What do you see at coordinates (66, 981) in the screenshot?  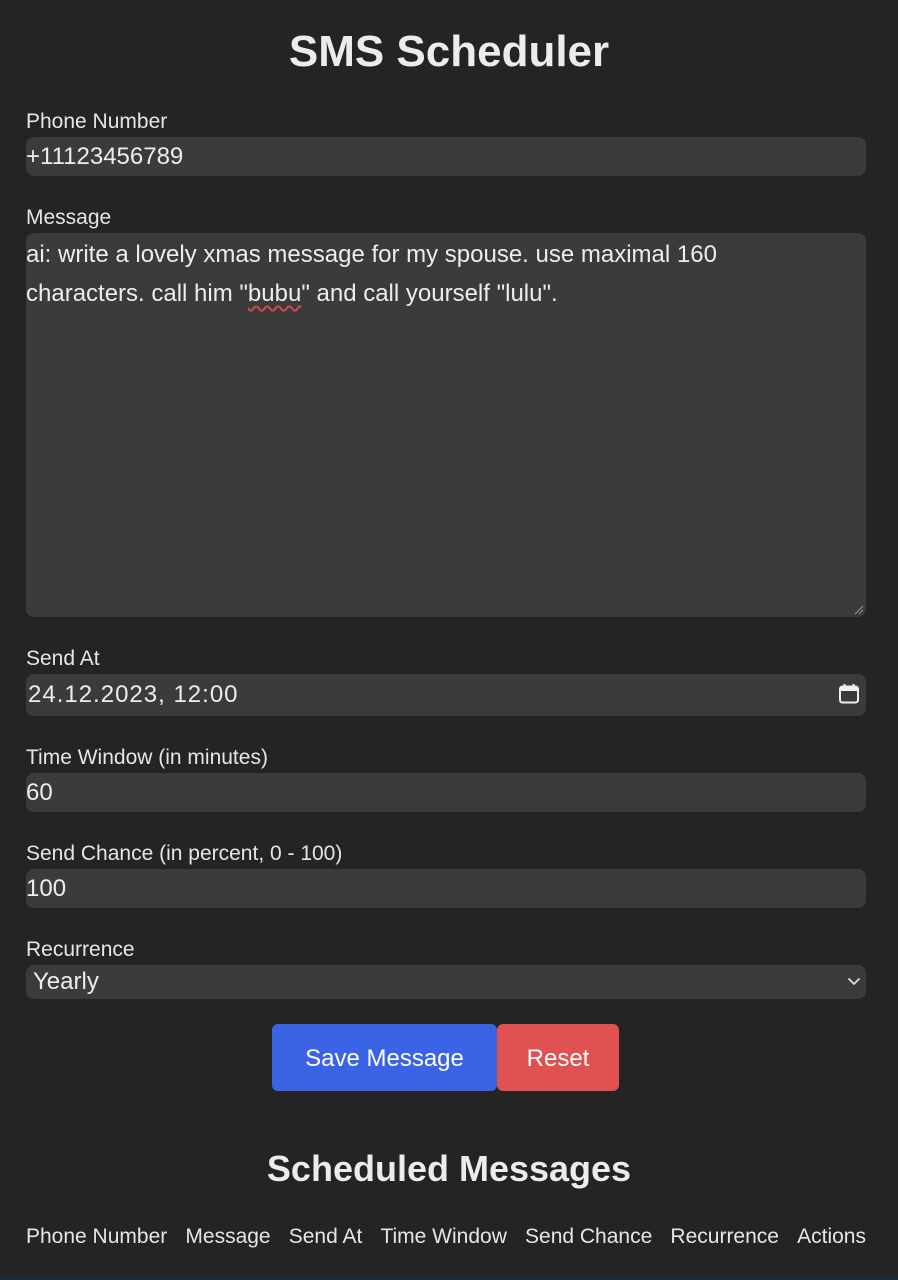 I see `recurrence-value: Yearly` at bounding box center [66, 981].